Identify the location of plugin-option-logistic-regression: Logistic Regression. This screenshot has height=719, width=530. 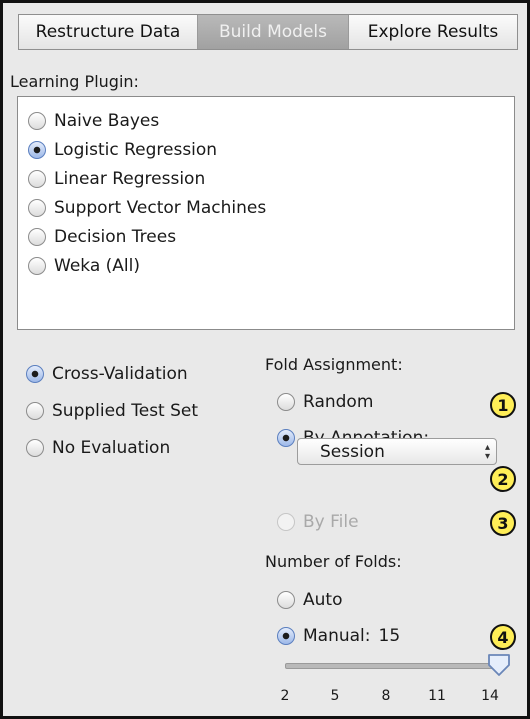
(122, 150).